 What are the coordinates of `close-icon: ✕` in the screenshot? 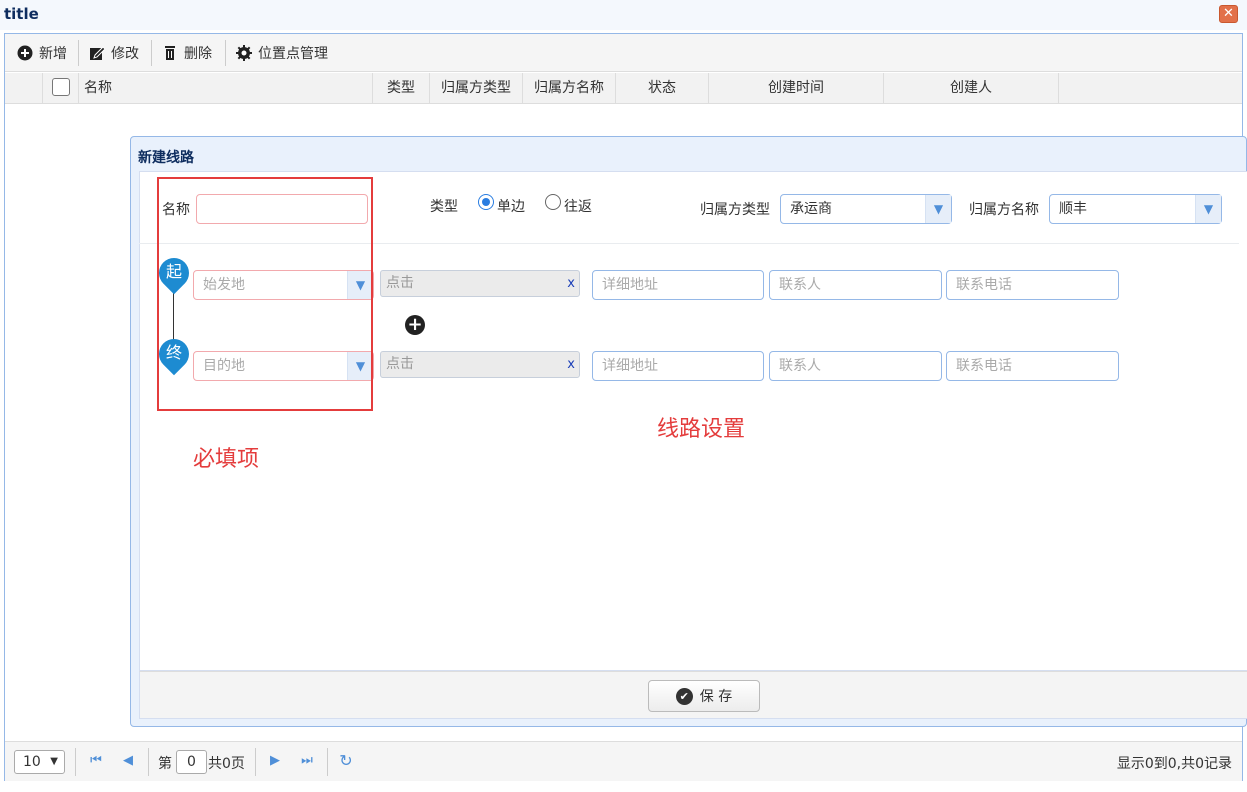 It's located at (1228, 14).